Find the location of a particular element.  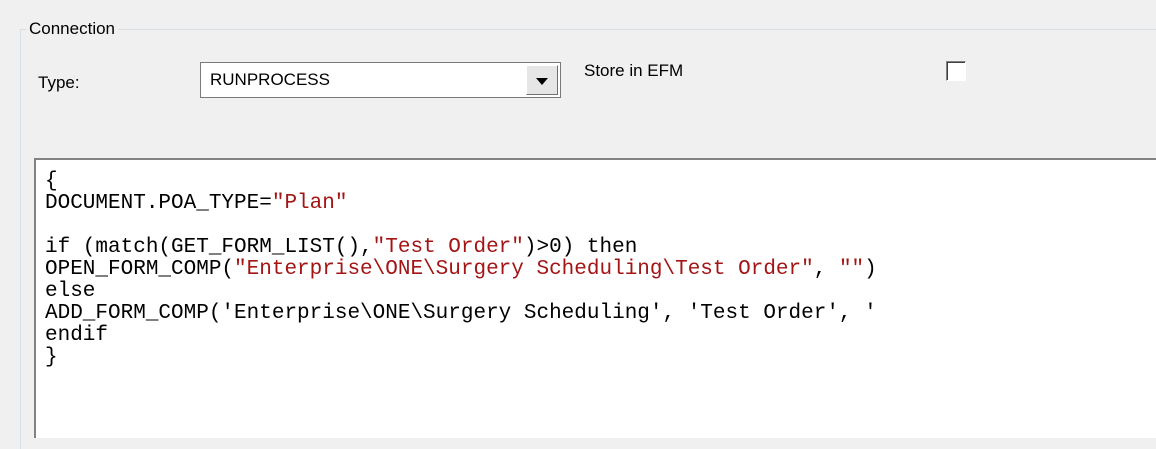

chevron-down-icon is located at coordinates (542, 81).